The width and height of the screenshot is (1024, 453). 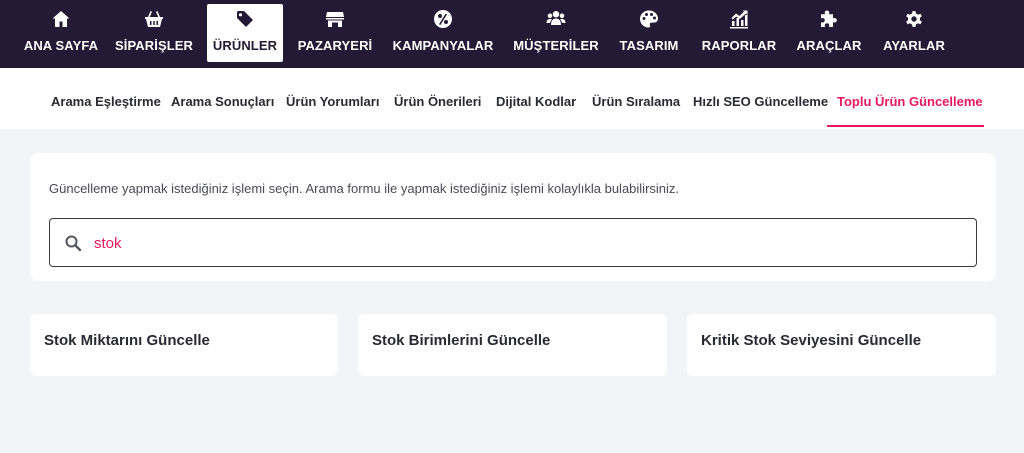 What do you see at coordinates (829, 33) in the screenshot?
I see `nav-item-araclar: ARAÇLAR` at bounding box center [829, 33].